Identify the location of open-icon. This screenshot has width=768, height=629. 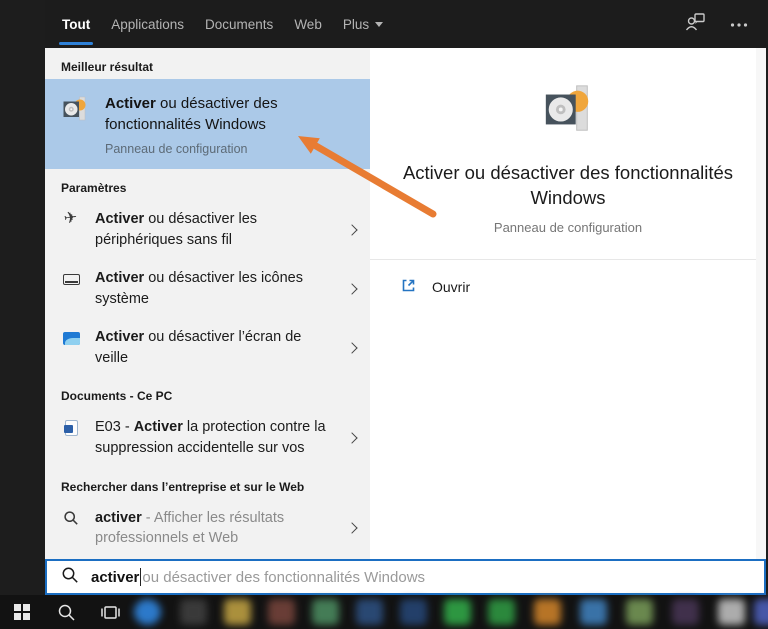
(408, 287).